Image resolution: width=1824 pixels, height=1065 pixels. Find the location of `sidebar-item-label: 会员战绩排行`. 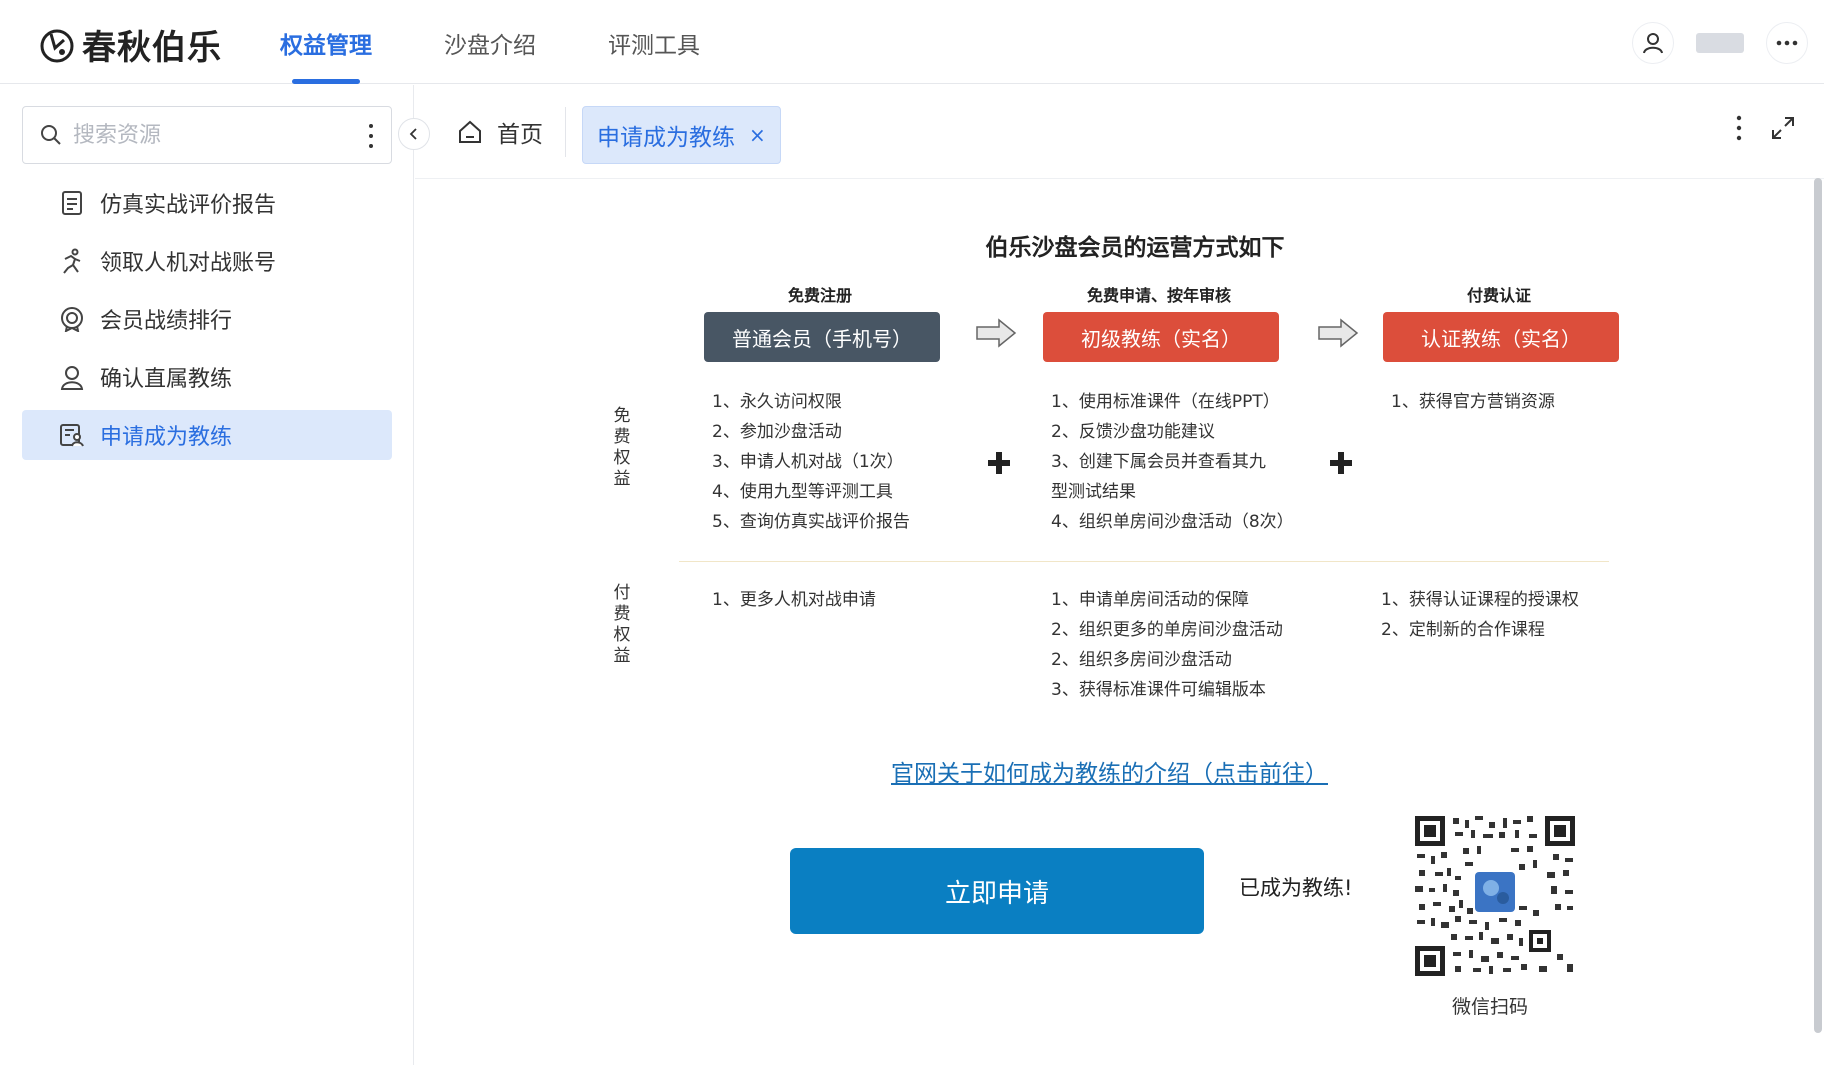

sidebar-item-label: 会员战绩排行 is located at coordinates (166, 321).